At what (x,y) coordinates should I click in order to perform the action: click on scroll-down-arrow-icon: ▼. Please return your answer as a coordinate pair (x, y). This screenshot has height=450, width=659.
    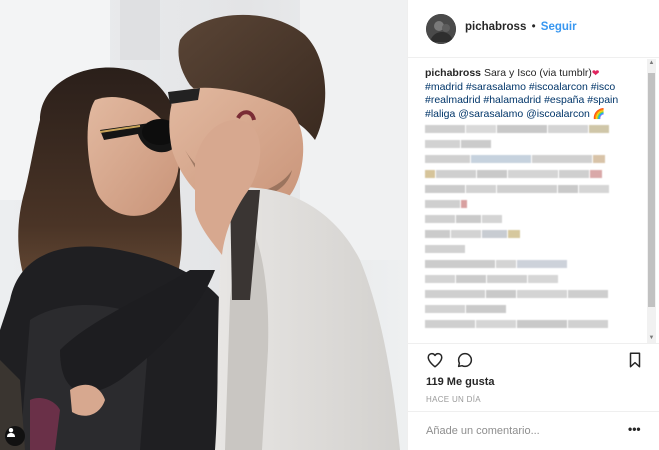
    Looking at the image, I should click on (651, 338).